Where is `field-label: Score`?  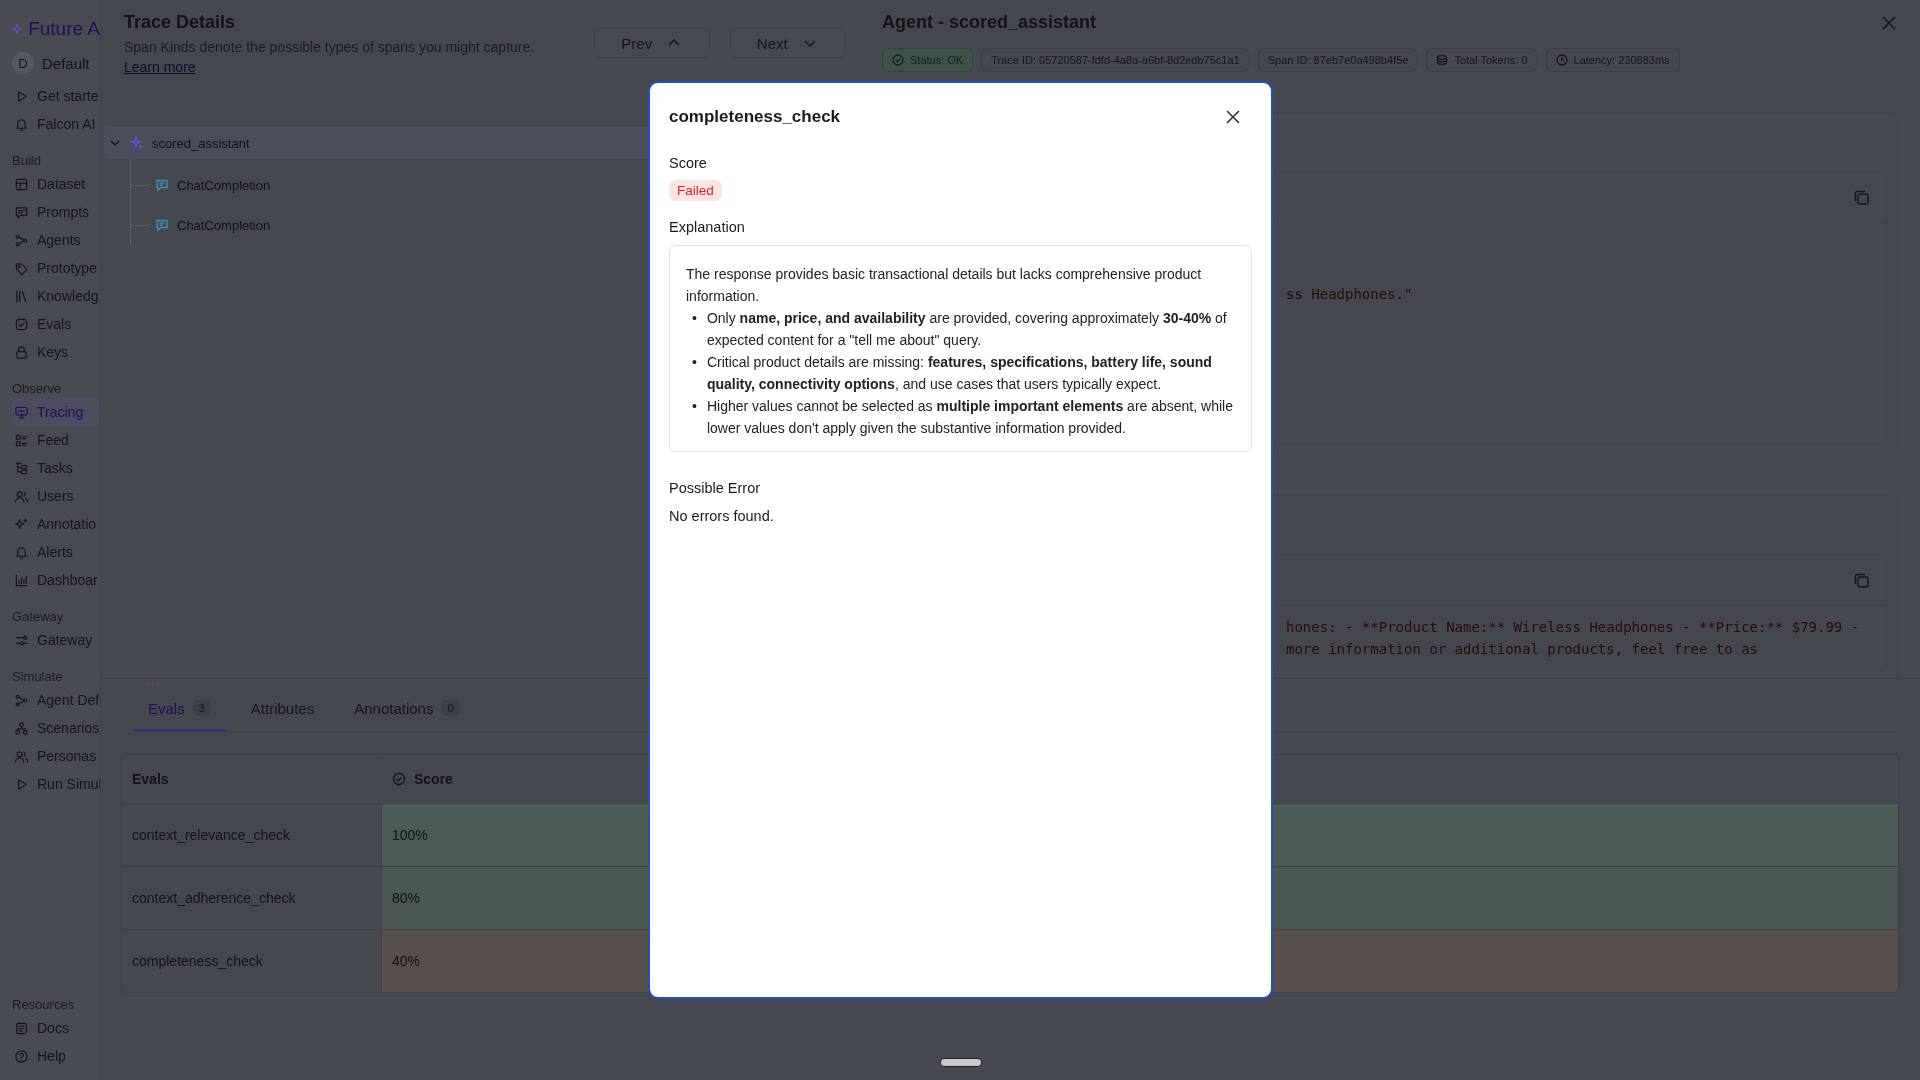 field-label: Score is located at coordinates (688, 163).